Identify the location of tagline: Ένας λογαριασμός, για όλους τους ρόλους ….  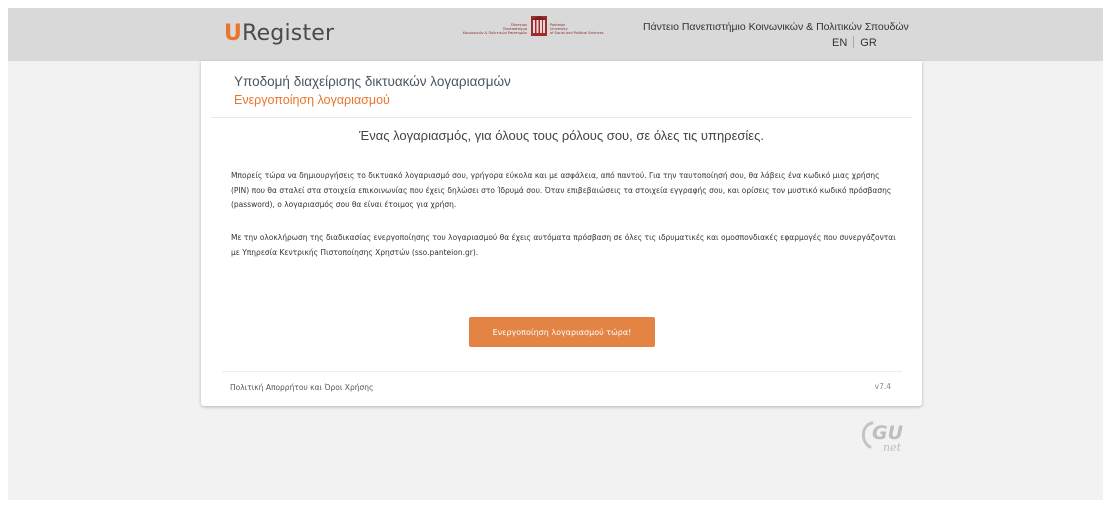
(561, 135).